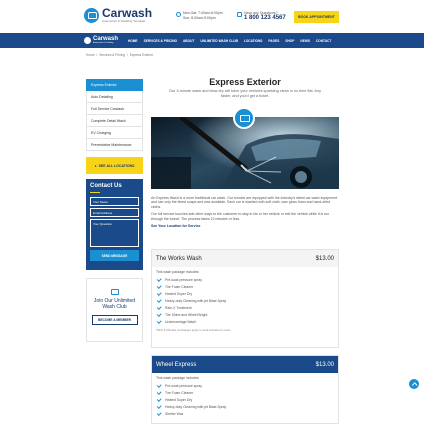 The image size is (424, 424). I want to click on see-all-label: SEE ALL LOCATIONS, so click(116, 165).